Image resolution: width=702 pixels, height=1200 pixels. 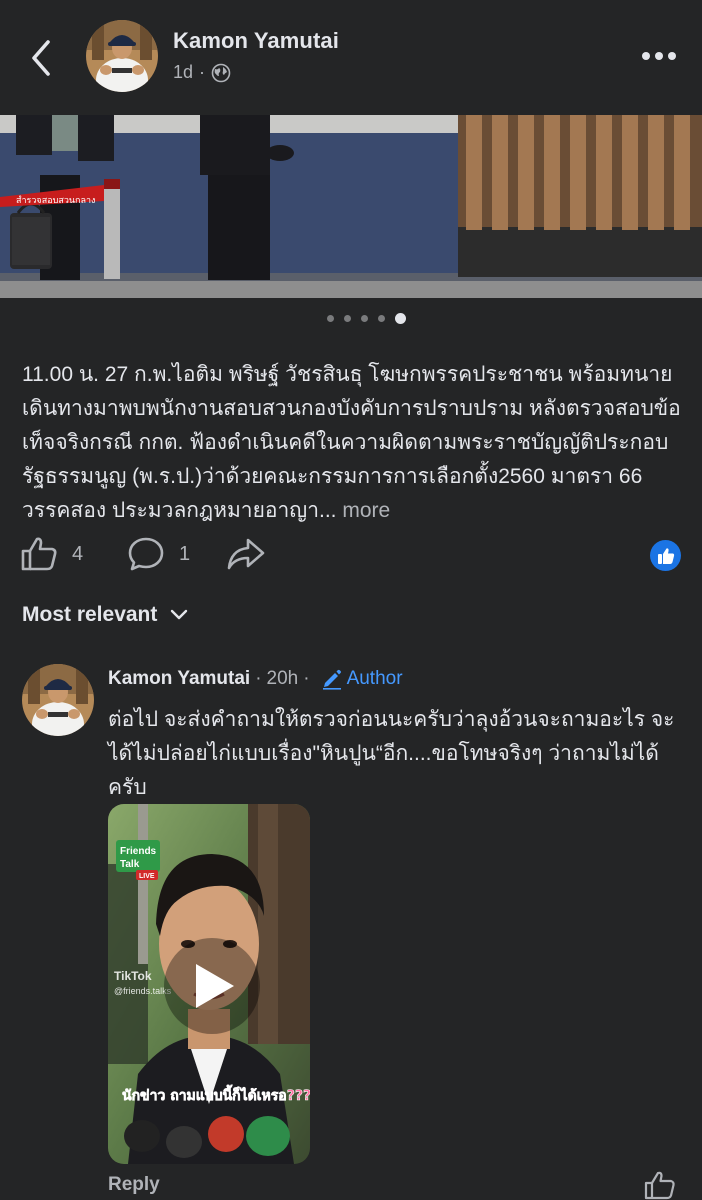 I want to click on more-options-button, so click(x=659, y=56).